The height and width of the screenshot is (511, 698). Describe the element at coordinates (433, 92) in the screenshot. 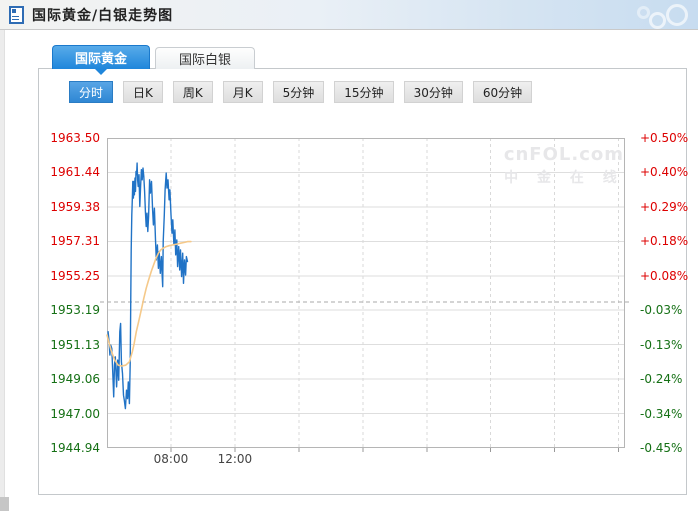

I see `period-30min: 30分钟` at that location.